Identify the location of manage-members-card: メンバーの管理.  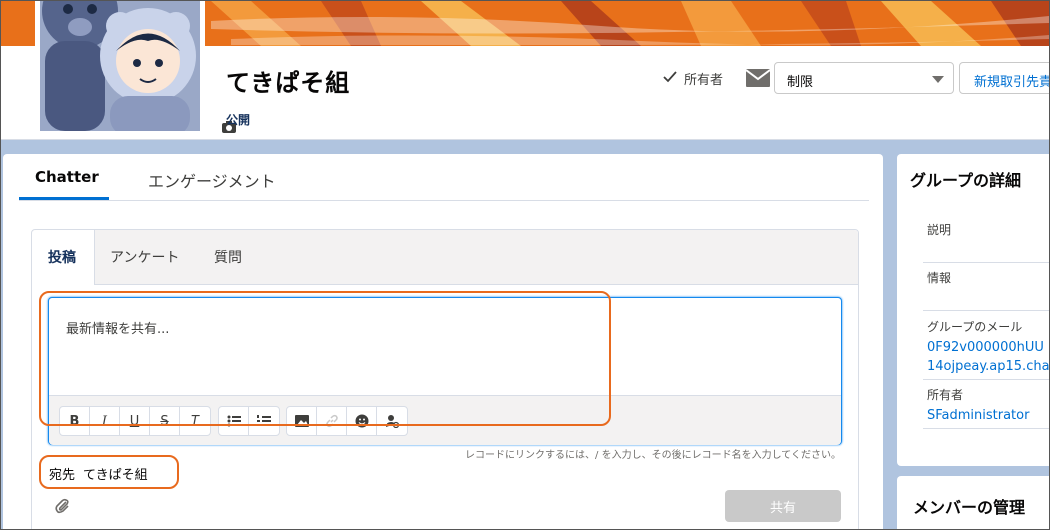
(973, 502).